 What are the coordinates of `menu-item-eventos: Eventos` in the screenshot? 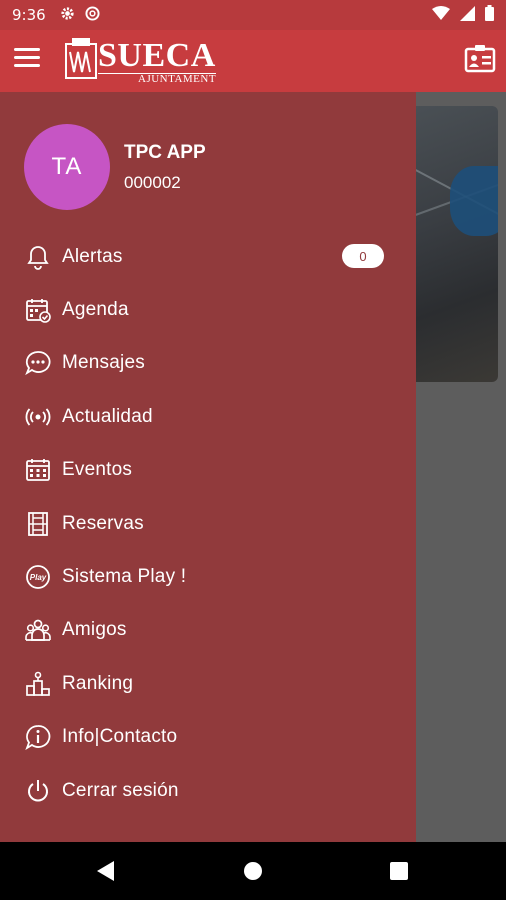 It's located at (208, 470).